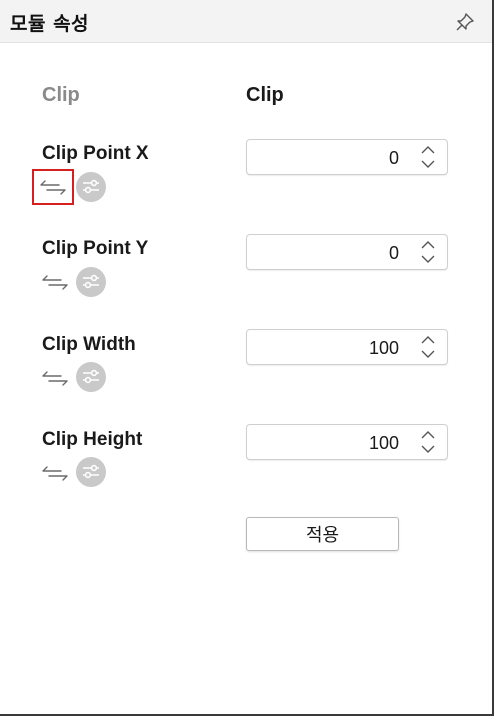  What do you see at coordinates (92, 439) in the screenshot?
I see `clip-height-label: Clip Height` at bounding box center [92, 439].